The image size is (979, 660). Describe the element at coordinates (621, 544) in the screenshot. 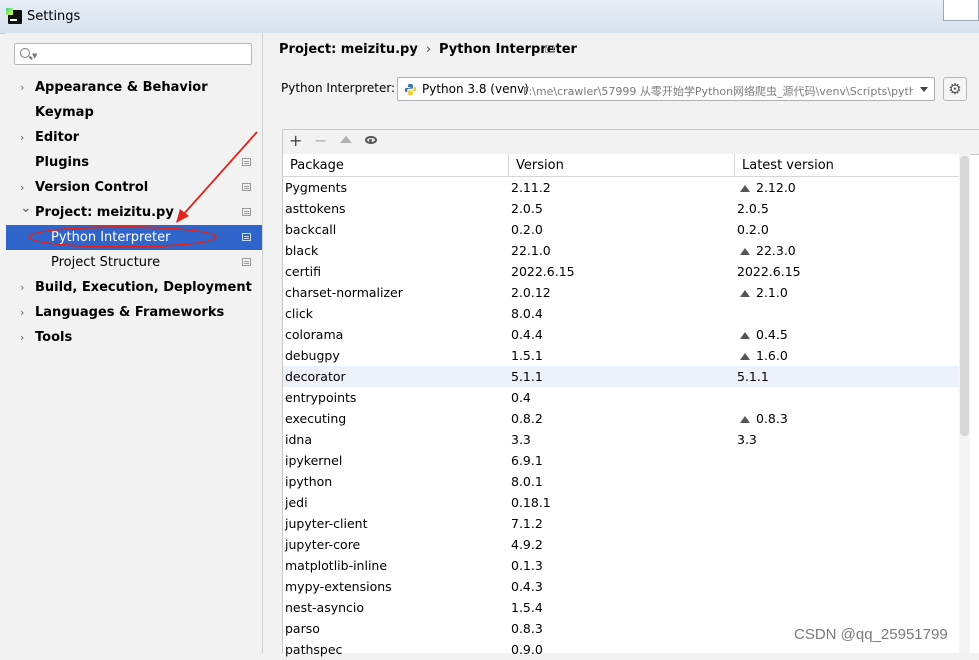

I see `table-row: jupyter-core 4.9.2` at that location.